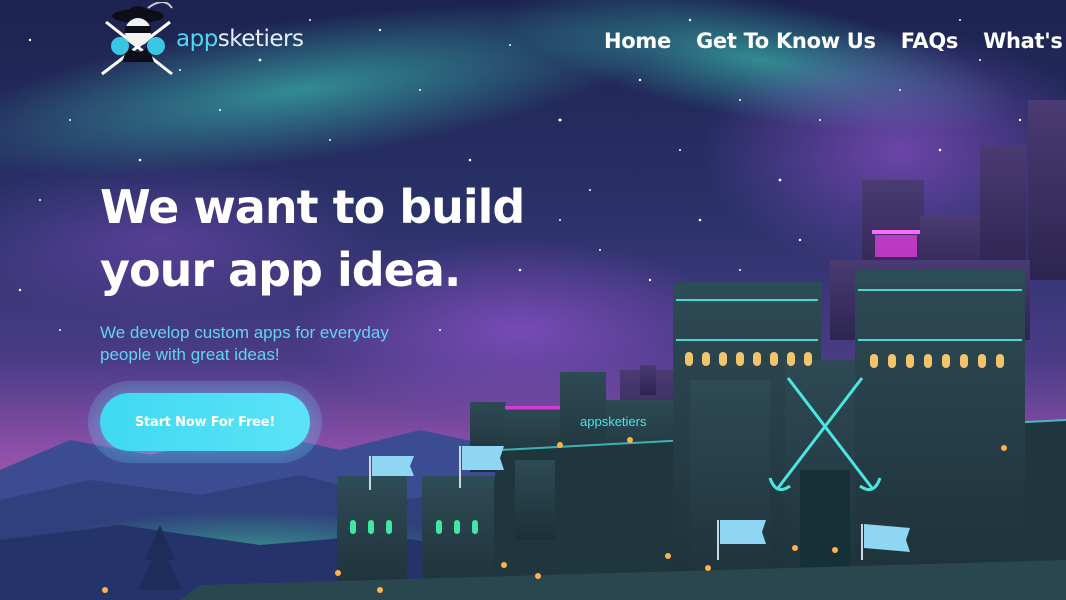 Image resolution: width=1066 pixels, height=600 pixels. What do you see at coordinates (930, 42) in the screenshot?
I see `nav-item-faqs: FAQs` at bounding box center [930, 42].